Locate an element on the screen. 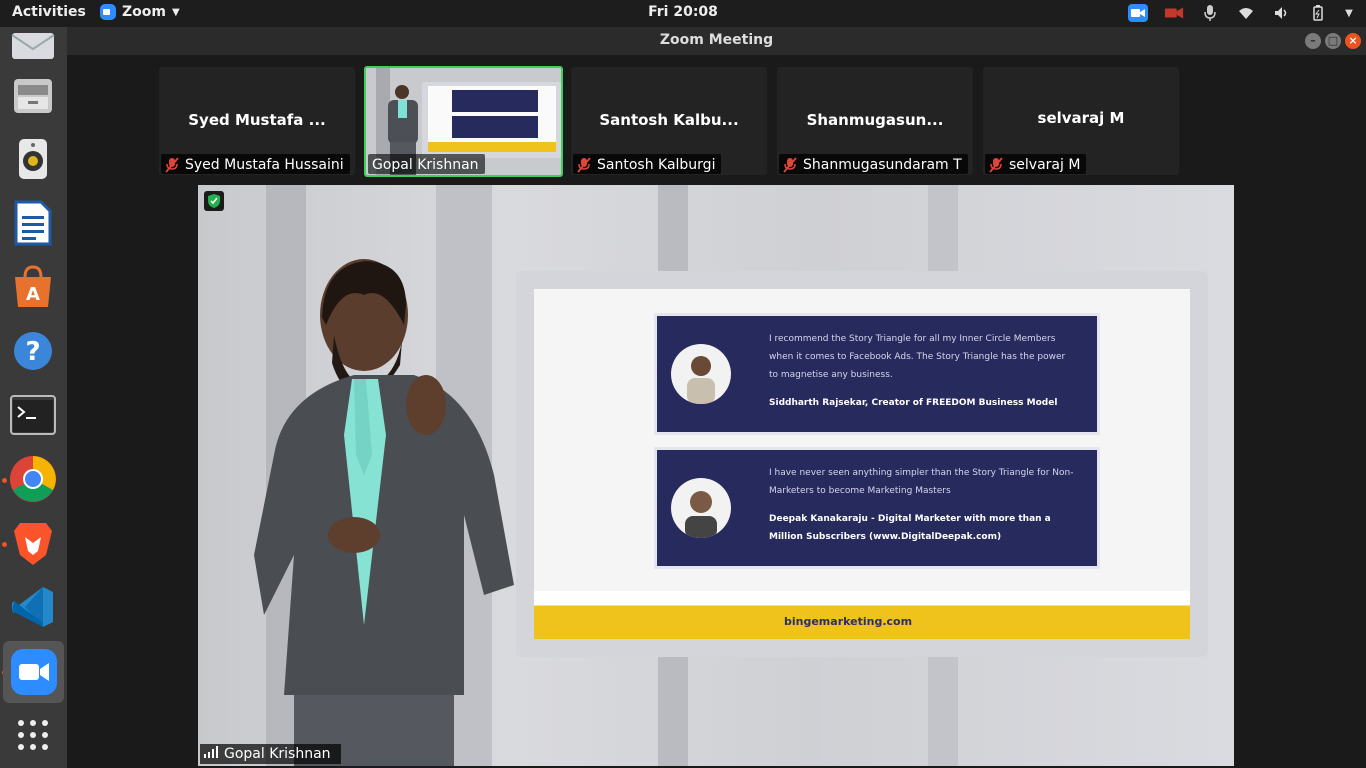 This screenshot has height=768, width=1366. dock-vscode-icon is located at coordinates (33, 607).